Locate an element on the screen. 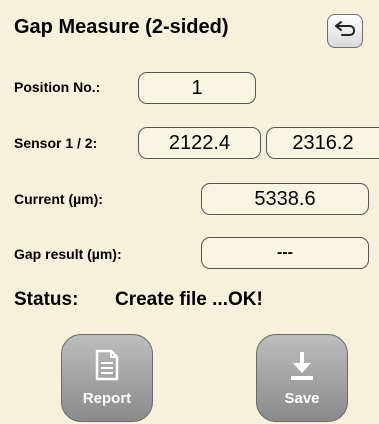  sensor-label: Sensor 1 / 2: is located at coordinates (56, 143).